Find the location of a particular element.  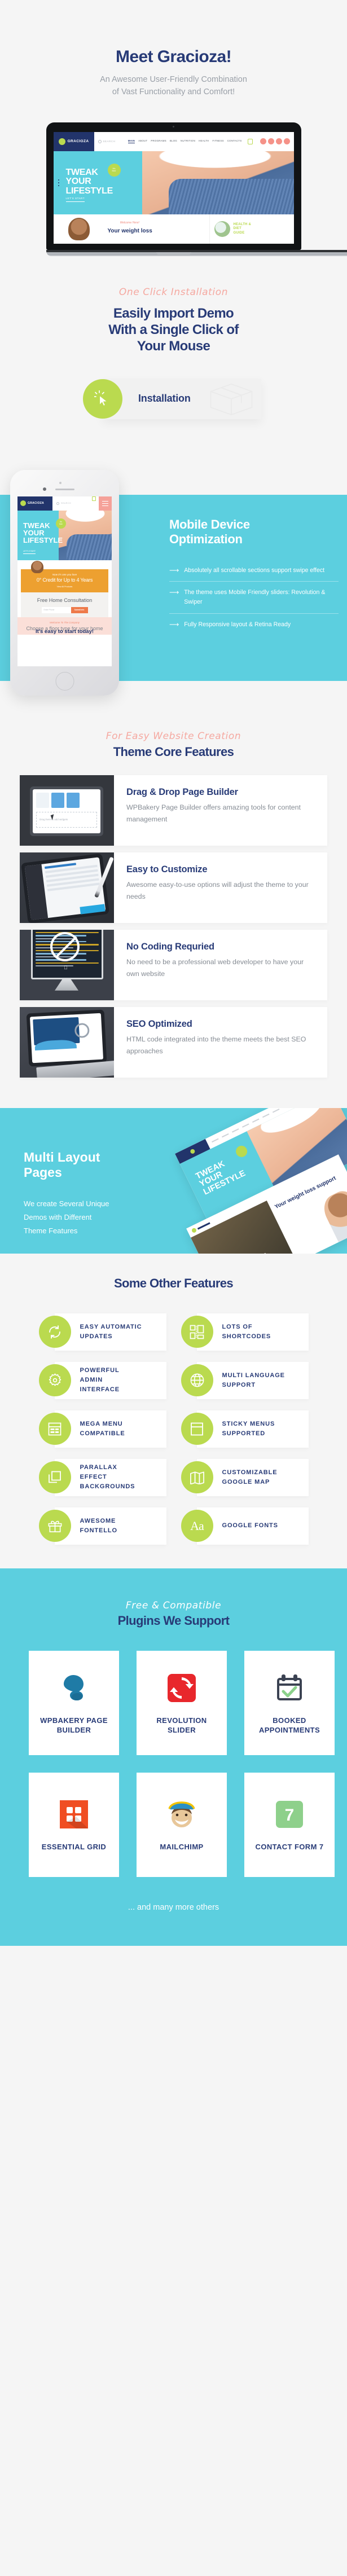

plugin-card: 7 CONTACT FORM 7 is located at coordinates (289, 1825).